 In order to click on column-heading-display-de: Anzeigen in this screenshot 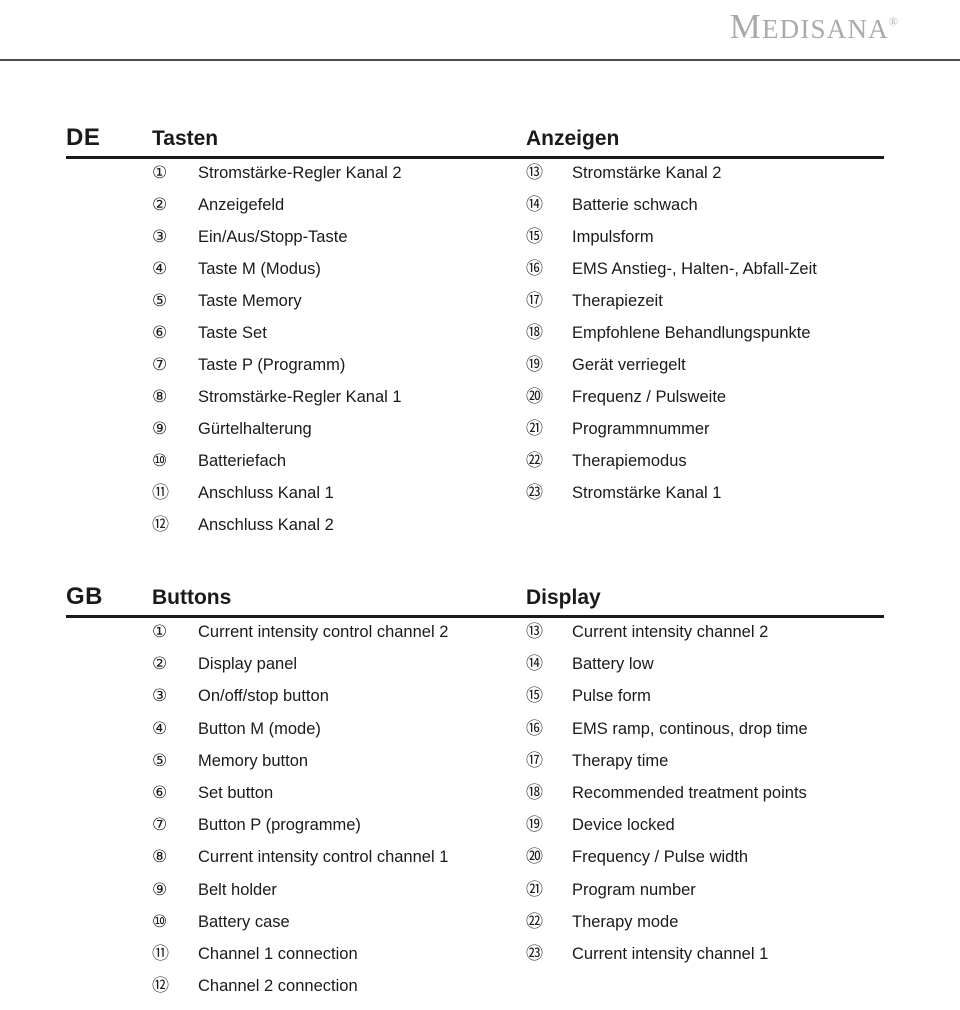, I will do `click(573, 138)`.